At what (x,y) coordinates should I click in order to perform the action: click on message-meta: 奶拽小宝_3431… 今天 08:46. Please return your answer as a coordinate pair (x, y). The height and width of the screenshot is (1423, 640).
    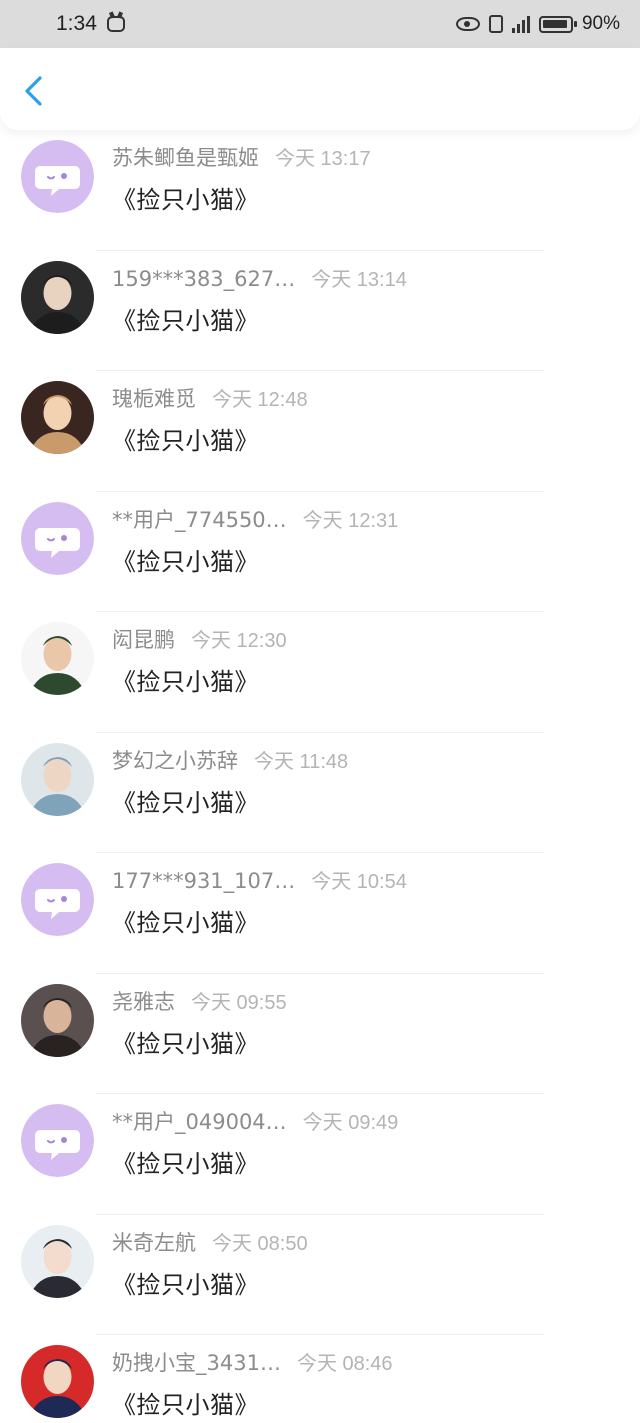
    Looking at the image, I should click on (252, 1362).